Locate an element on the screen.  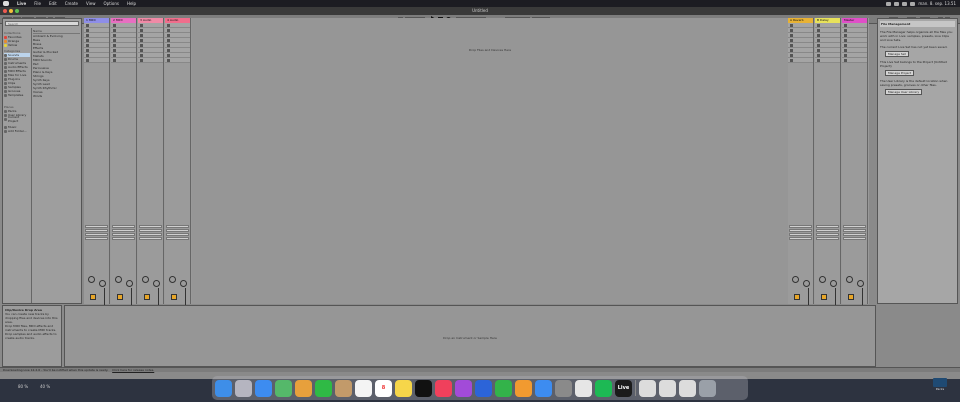
finder-icon is located at coordinates (223, 388).